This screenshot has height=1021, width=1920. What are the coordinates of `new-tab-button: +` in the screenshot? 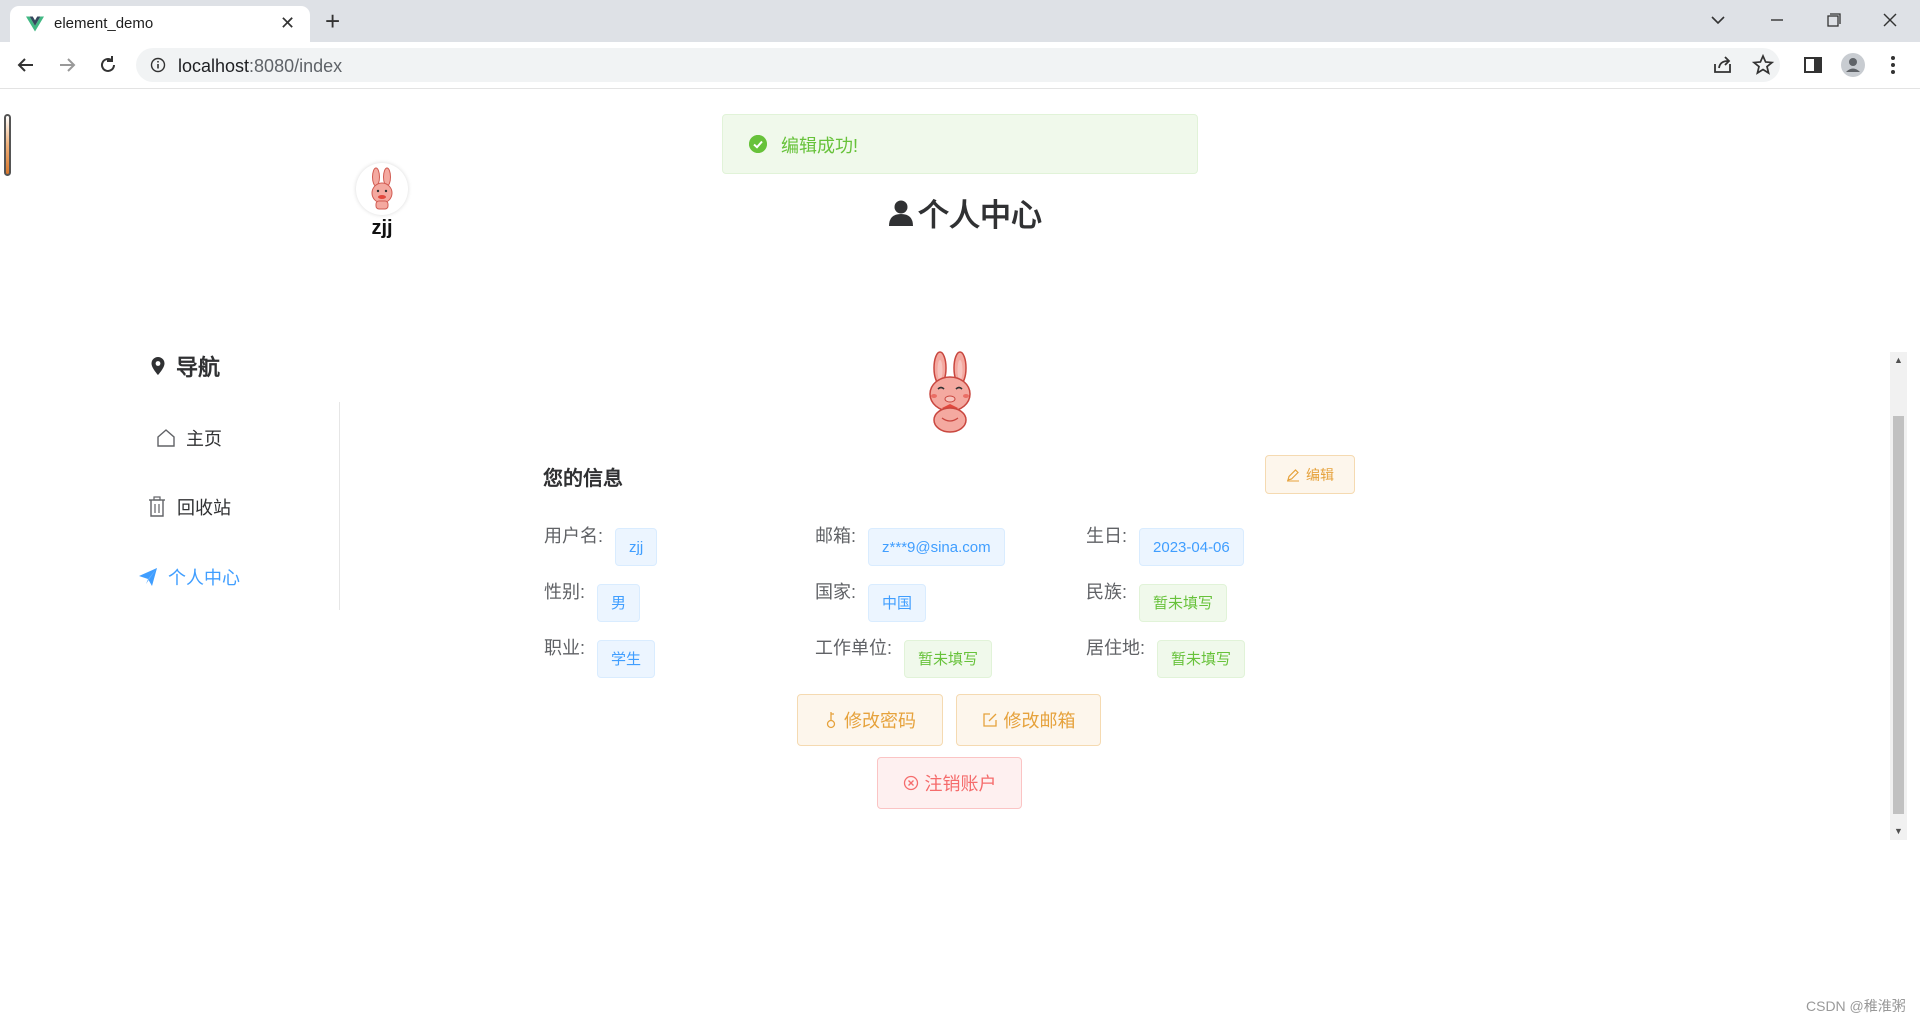 It's located at (332, 21).